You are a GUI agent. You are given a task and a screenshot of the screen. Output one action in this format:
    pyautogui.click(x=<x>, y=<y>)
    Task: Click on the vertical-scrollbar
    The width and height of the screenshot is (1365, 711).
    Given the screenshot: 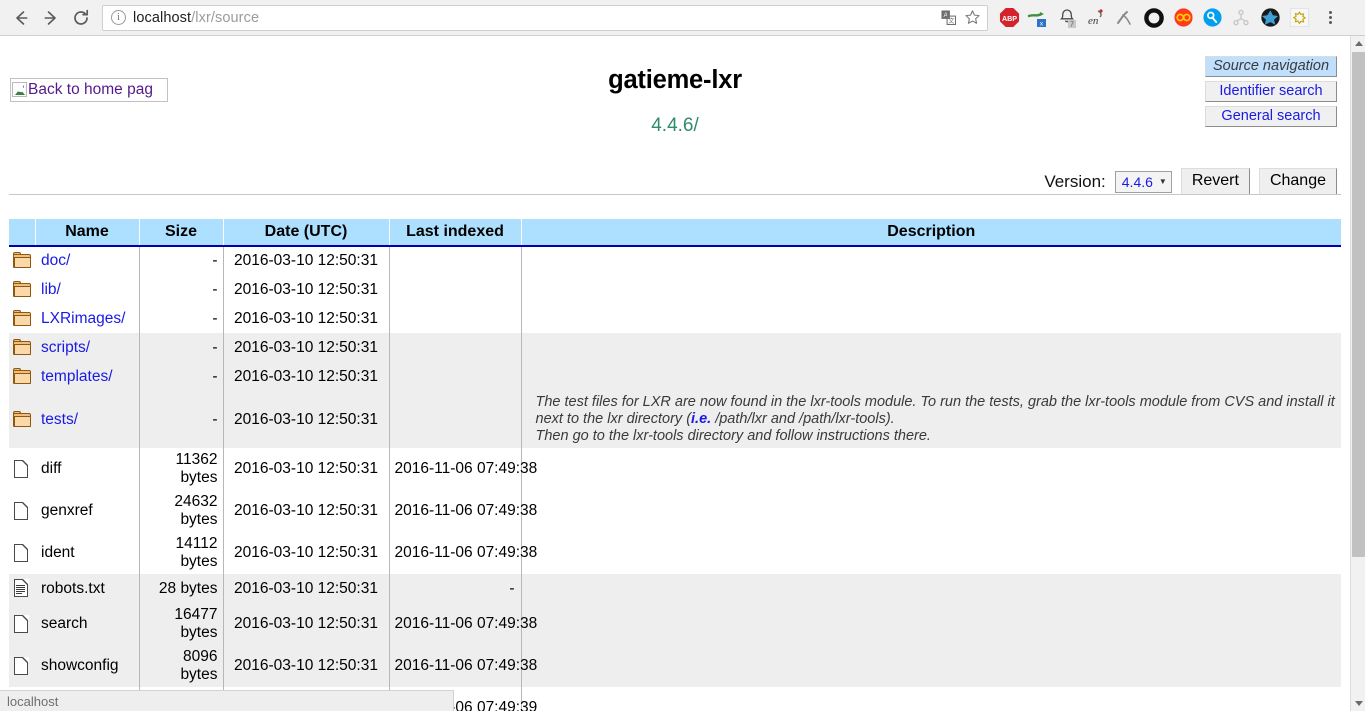 What is the action you would take?
    pyautogui.click(x=1357, y=373)
    